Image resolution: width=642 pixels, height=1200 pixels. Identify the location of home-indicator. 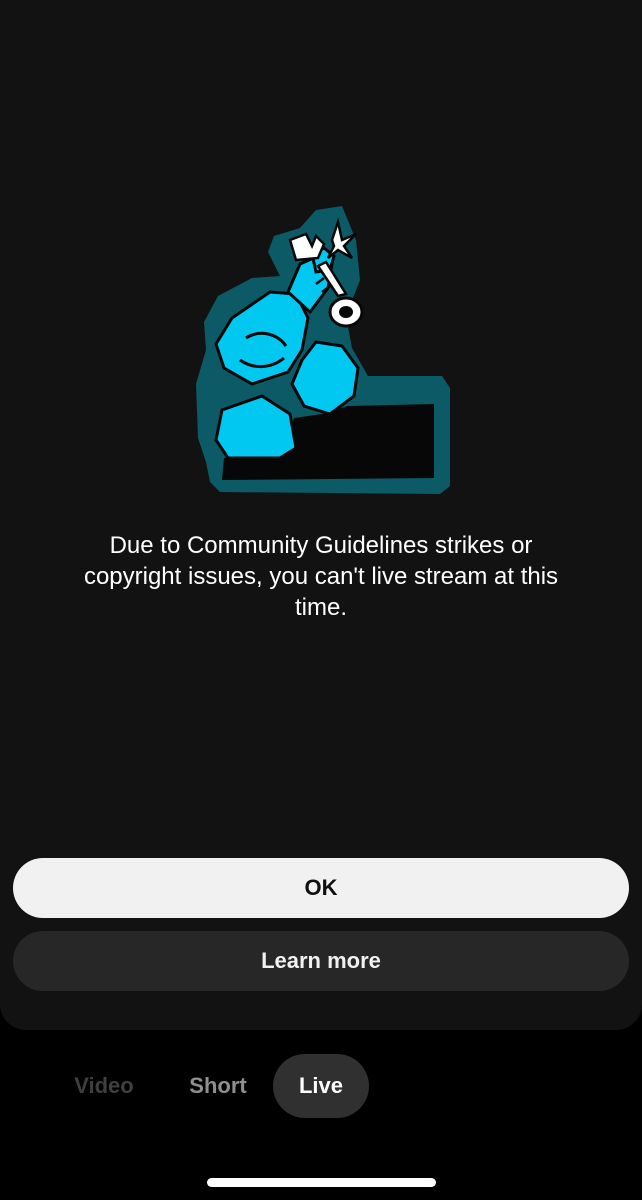
(321, 1182).